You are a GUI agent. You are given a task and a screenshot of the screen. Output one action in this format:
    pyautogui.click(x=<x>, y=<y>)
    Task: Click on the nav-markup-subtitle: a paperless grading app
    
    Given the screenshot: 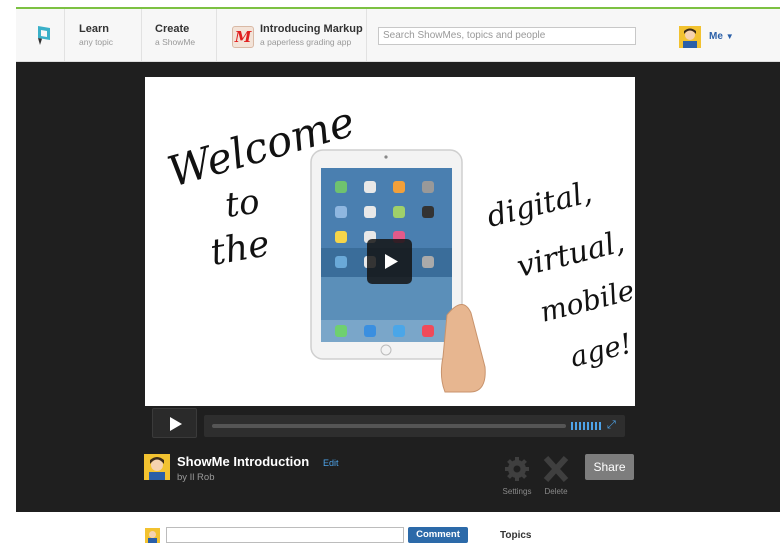 What is the action you would take?
    pyautogui.click(x=306, y=42)
    